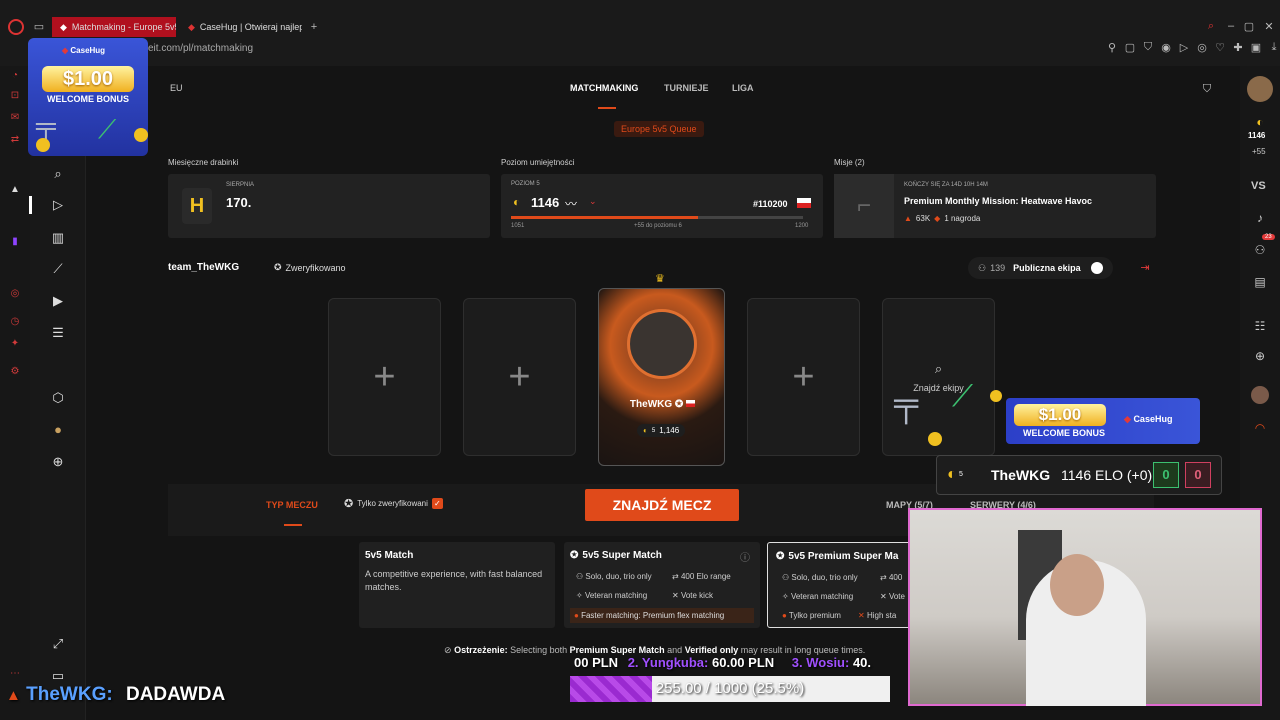 Image resolution: width=1280 pixels, height=720 pixels. I want to click on expand-icon: ⤢, so click(58, 644).